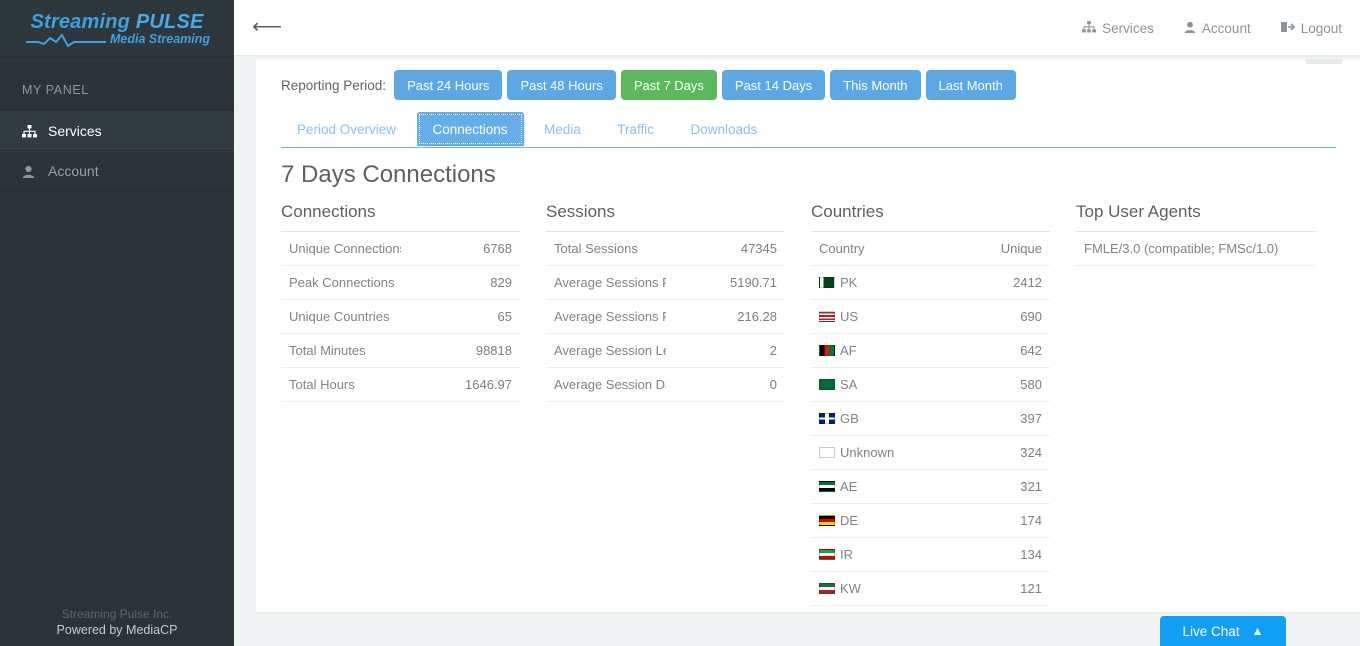 This screenshot has width=1360, height=646. Describe the element at coordinates (797, 28) in the screenshot. I see `topbar: ⟵ Services Account Logout` at that location.